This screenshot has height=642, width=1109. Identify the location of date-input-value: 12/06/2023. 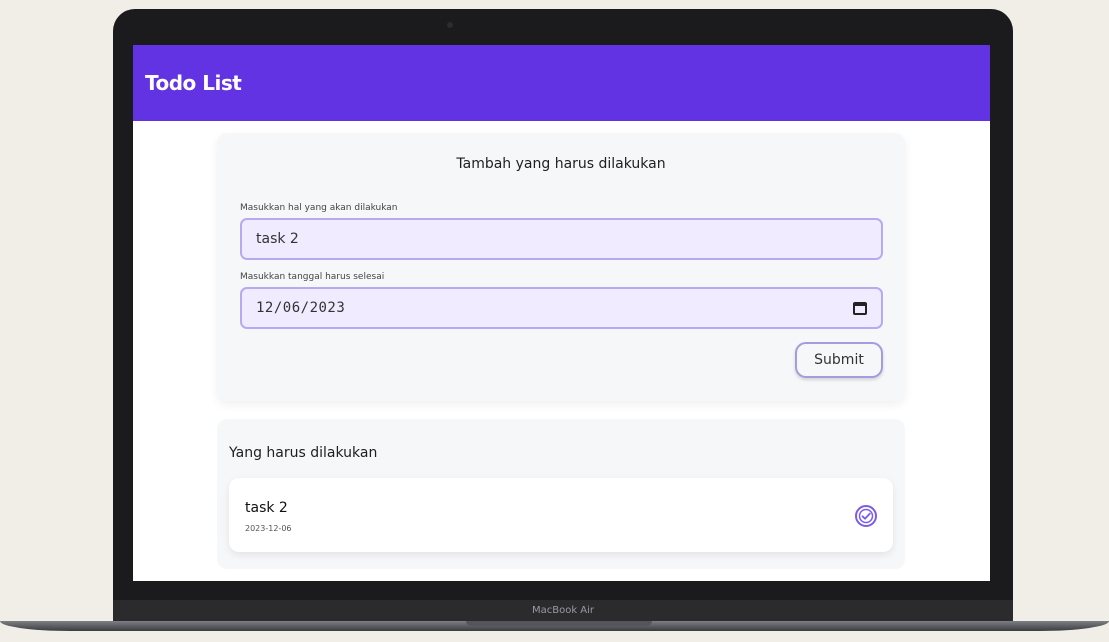
(301, 308).